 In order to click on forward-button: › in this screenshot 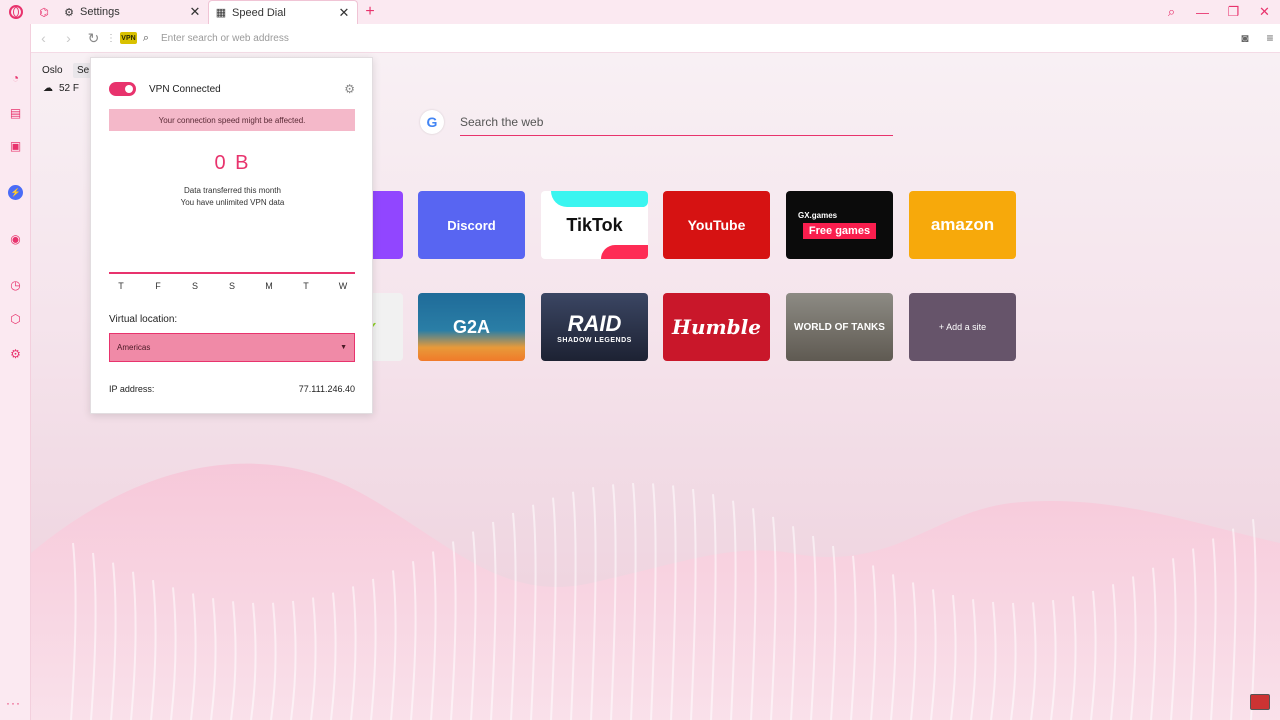, I will do `click(68, 38)`.